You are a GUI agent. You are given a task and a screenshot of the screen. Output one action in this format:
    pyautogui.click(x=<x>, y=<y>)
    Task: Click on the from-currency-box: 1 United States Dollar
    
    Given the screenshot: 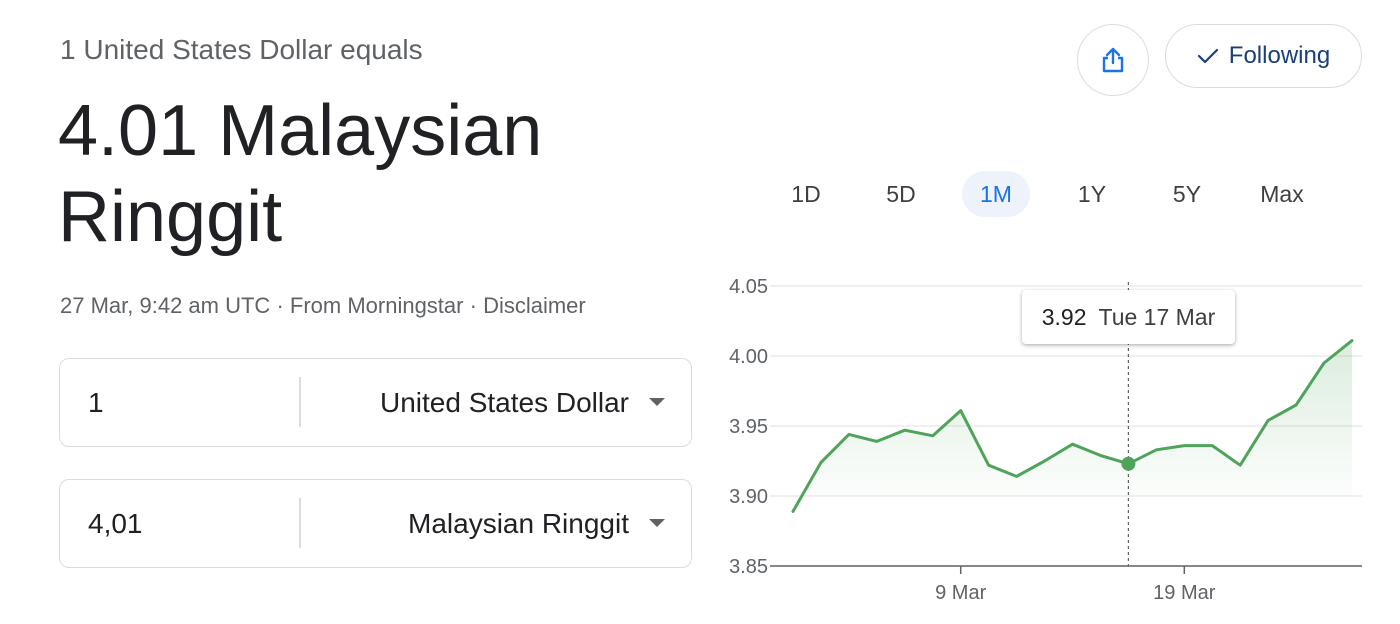 What is the action you would take?
    pyautogui.click(x=375, y=402)
    